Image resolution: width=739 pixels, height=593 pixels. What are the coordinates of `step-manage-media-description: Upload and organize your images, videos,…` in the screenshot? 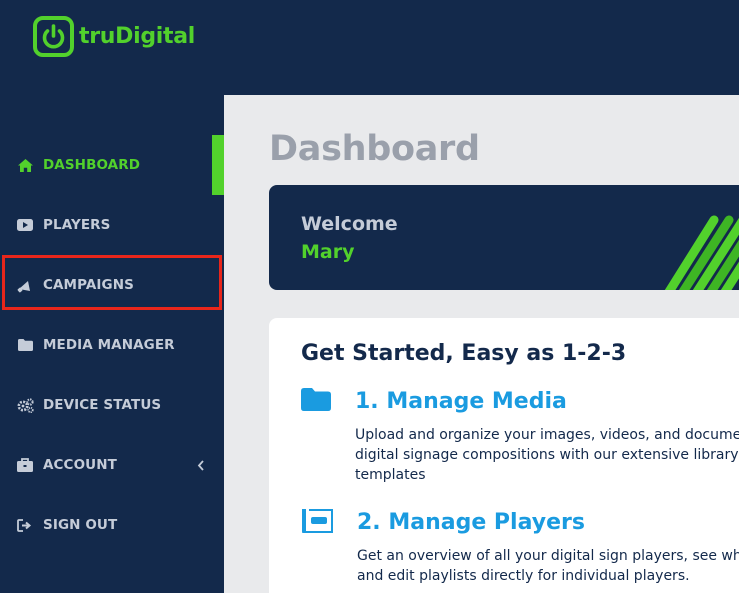 It's located at (547, 455).